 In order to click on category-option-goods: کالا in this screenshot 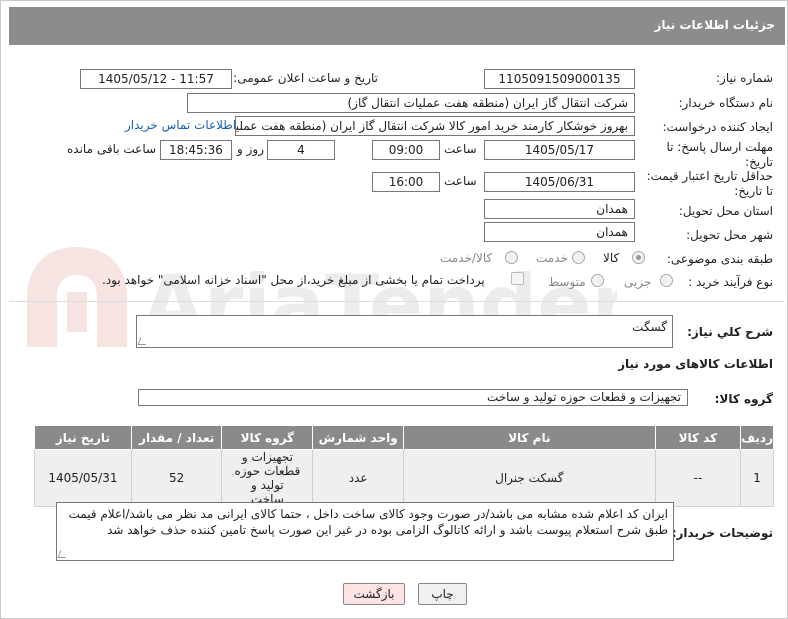, I will do `click(611, 258)`.